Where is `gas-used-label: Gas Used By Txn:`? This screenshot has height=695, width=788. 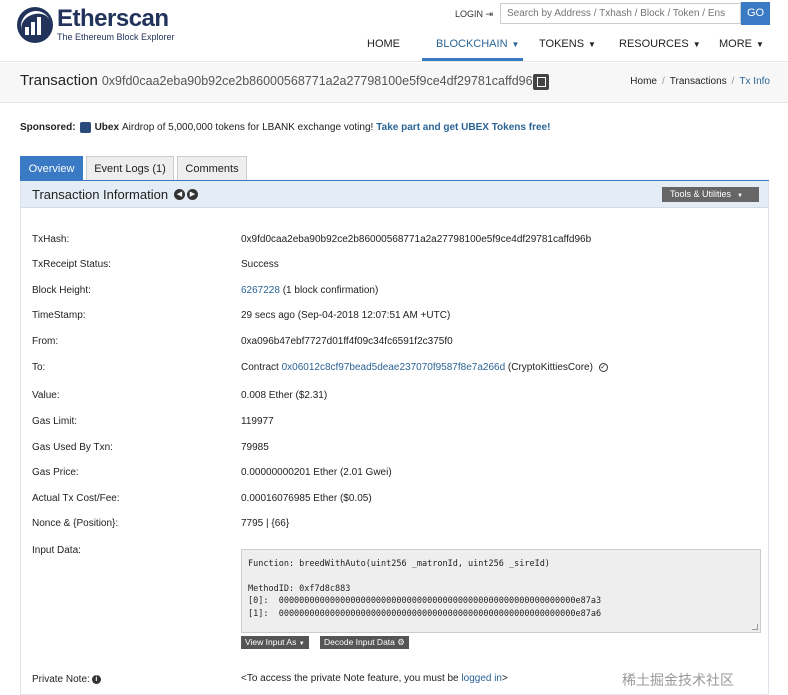
gas-used-label: Gas Used By Txn: is located at coordinates (72, 447).